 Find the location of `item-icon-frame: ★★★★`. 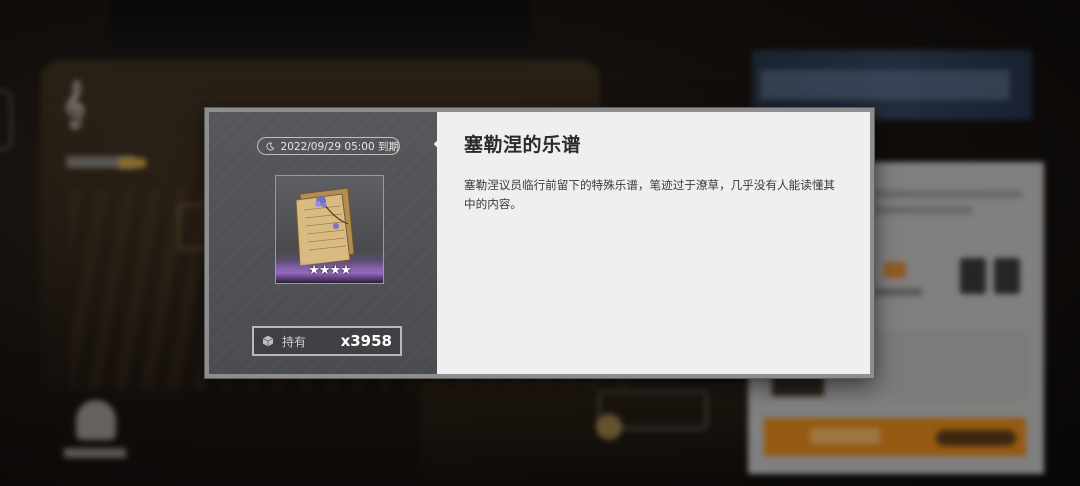

item-icon-frame: ★★★★ is located at coordinates (329, 229).